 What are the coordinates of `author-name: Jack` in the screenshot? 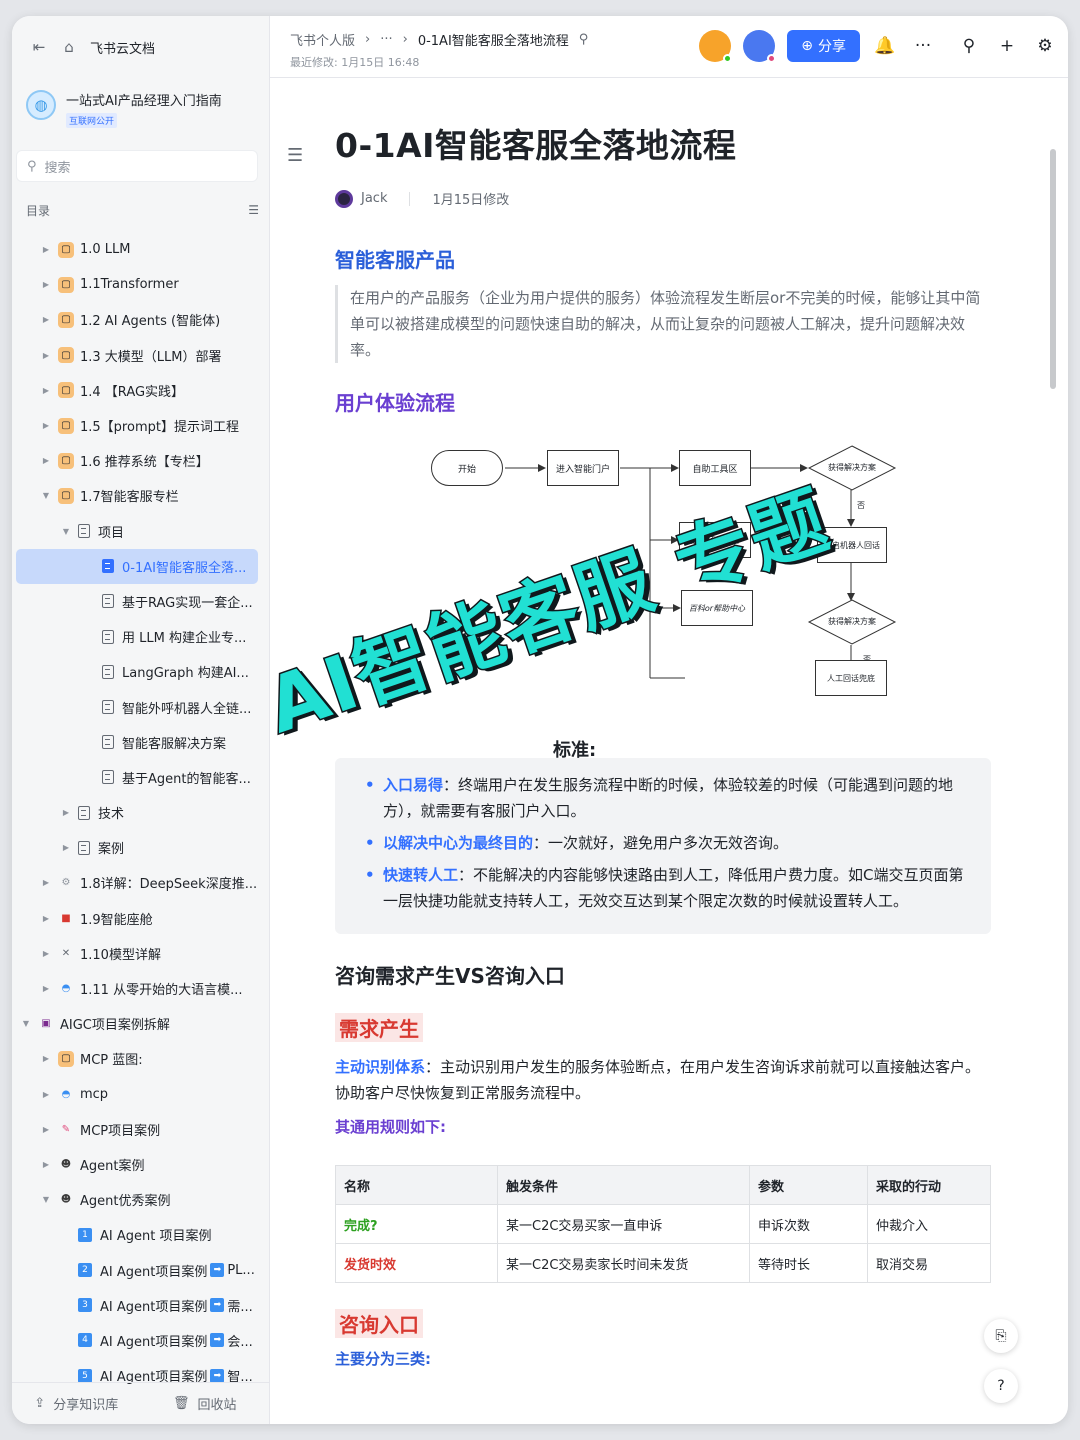 It's located at (374, 198).